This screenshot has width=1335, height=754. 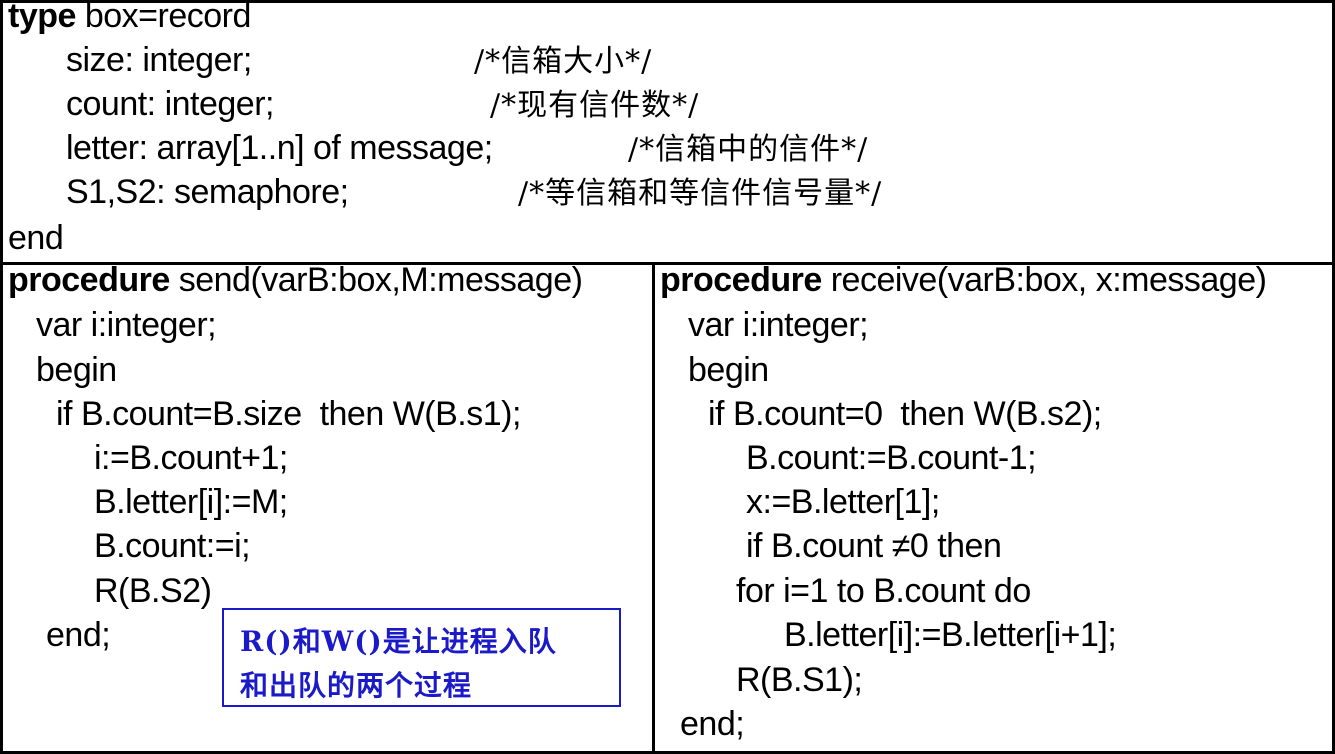 I want to click on send-line: i:=B.count+1;, so click(x=191, y=458).